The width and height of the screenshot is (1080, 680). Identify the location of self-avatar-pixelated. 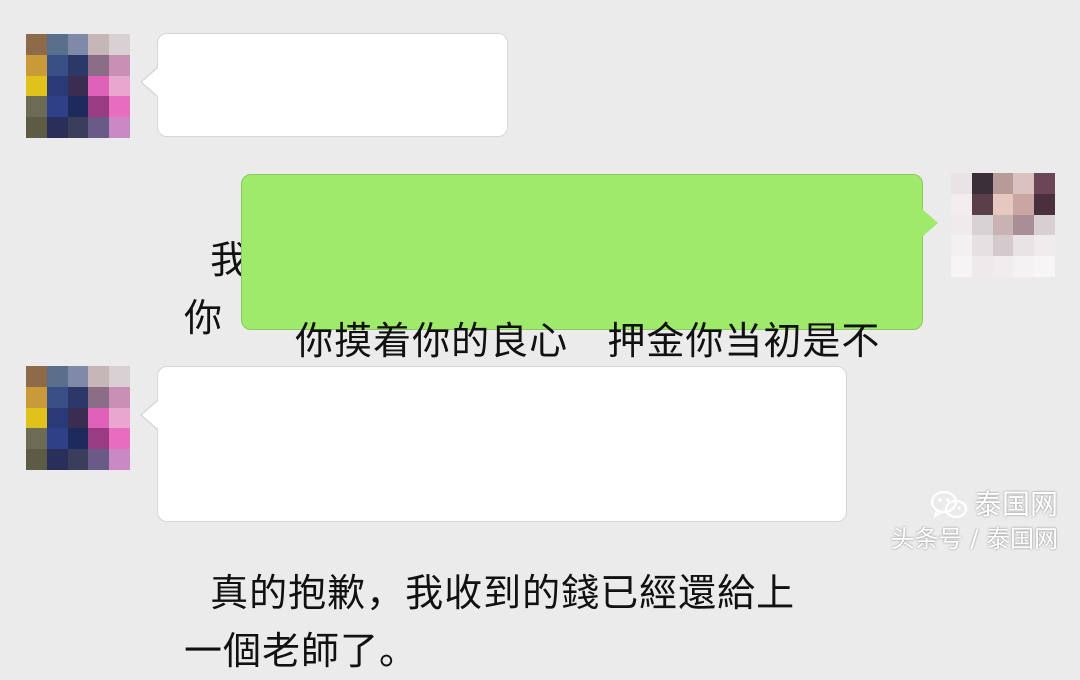
(1003, 225).